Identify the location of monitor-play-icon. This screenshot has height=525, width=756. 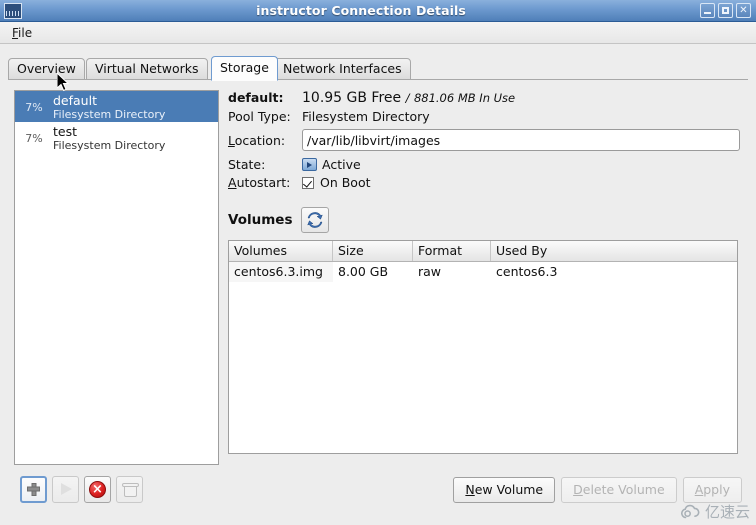
(309, 164).